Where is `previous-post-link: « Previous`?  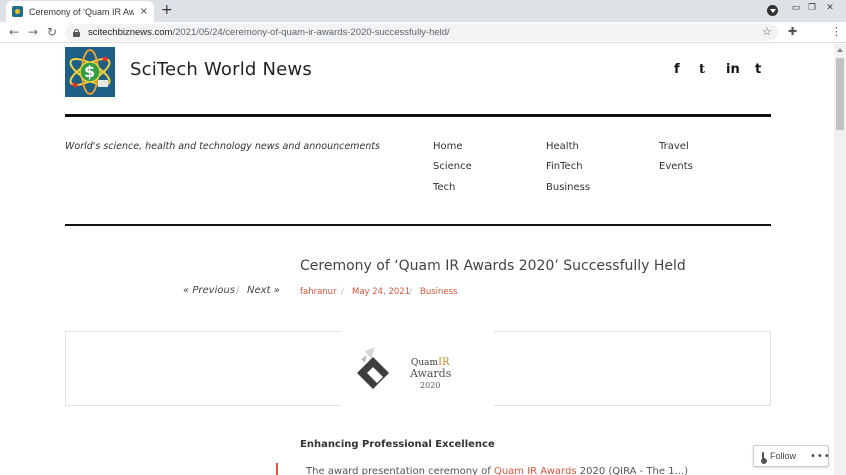
previous-post-link: « Previous is located at coordinates (209, 290).